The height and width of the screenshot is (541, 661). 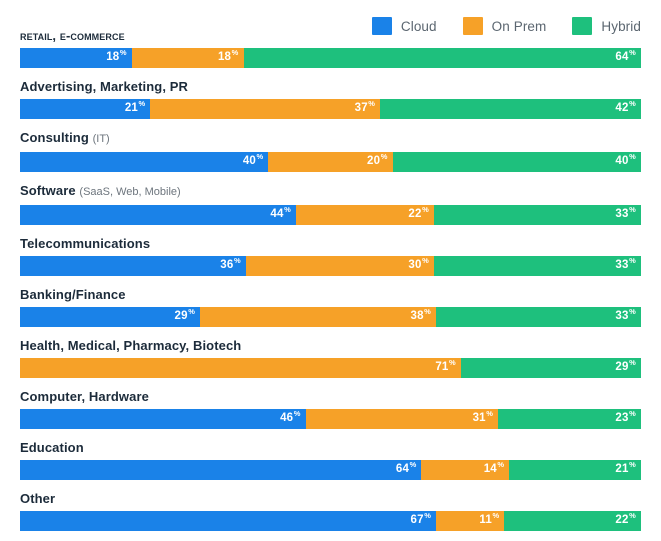 I want to click on bar-segment-cloud: 67%, so click(x=228, y=521).